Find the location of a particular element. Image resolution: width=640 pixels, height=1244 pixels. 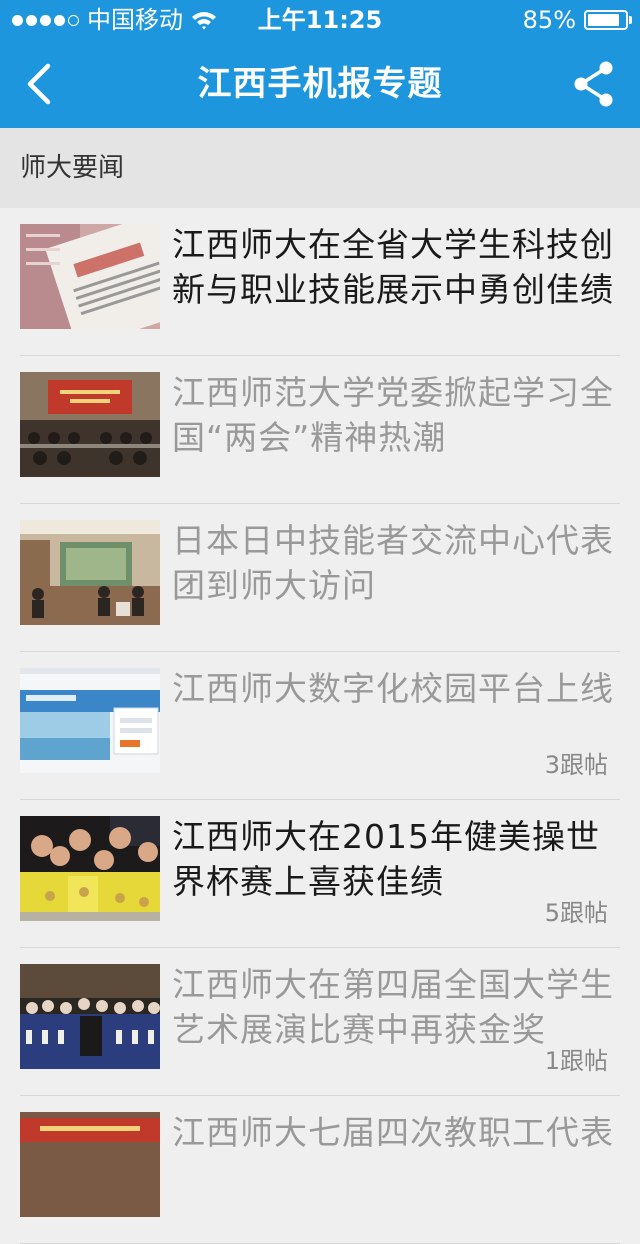

back-button is located at coordinates (40, 84).